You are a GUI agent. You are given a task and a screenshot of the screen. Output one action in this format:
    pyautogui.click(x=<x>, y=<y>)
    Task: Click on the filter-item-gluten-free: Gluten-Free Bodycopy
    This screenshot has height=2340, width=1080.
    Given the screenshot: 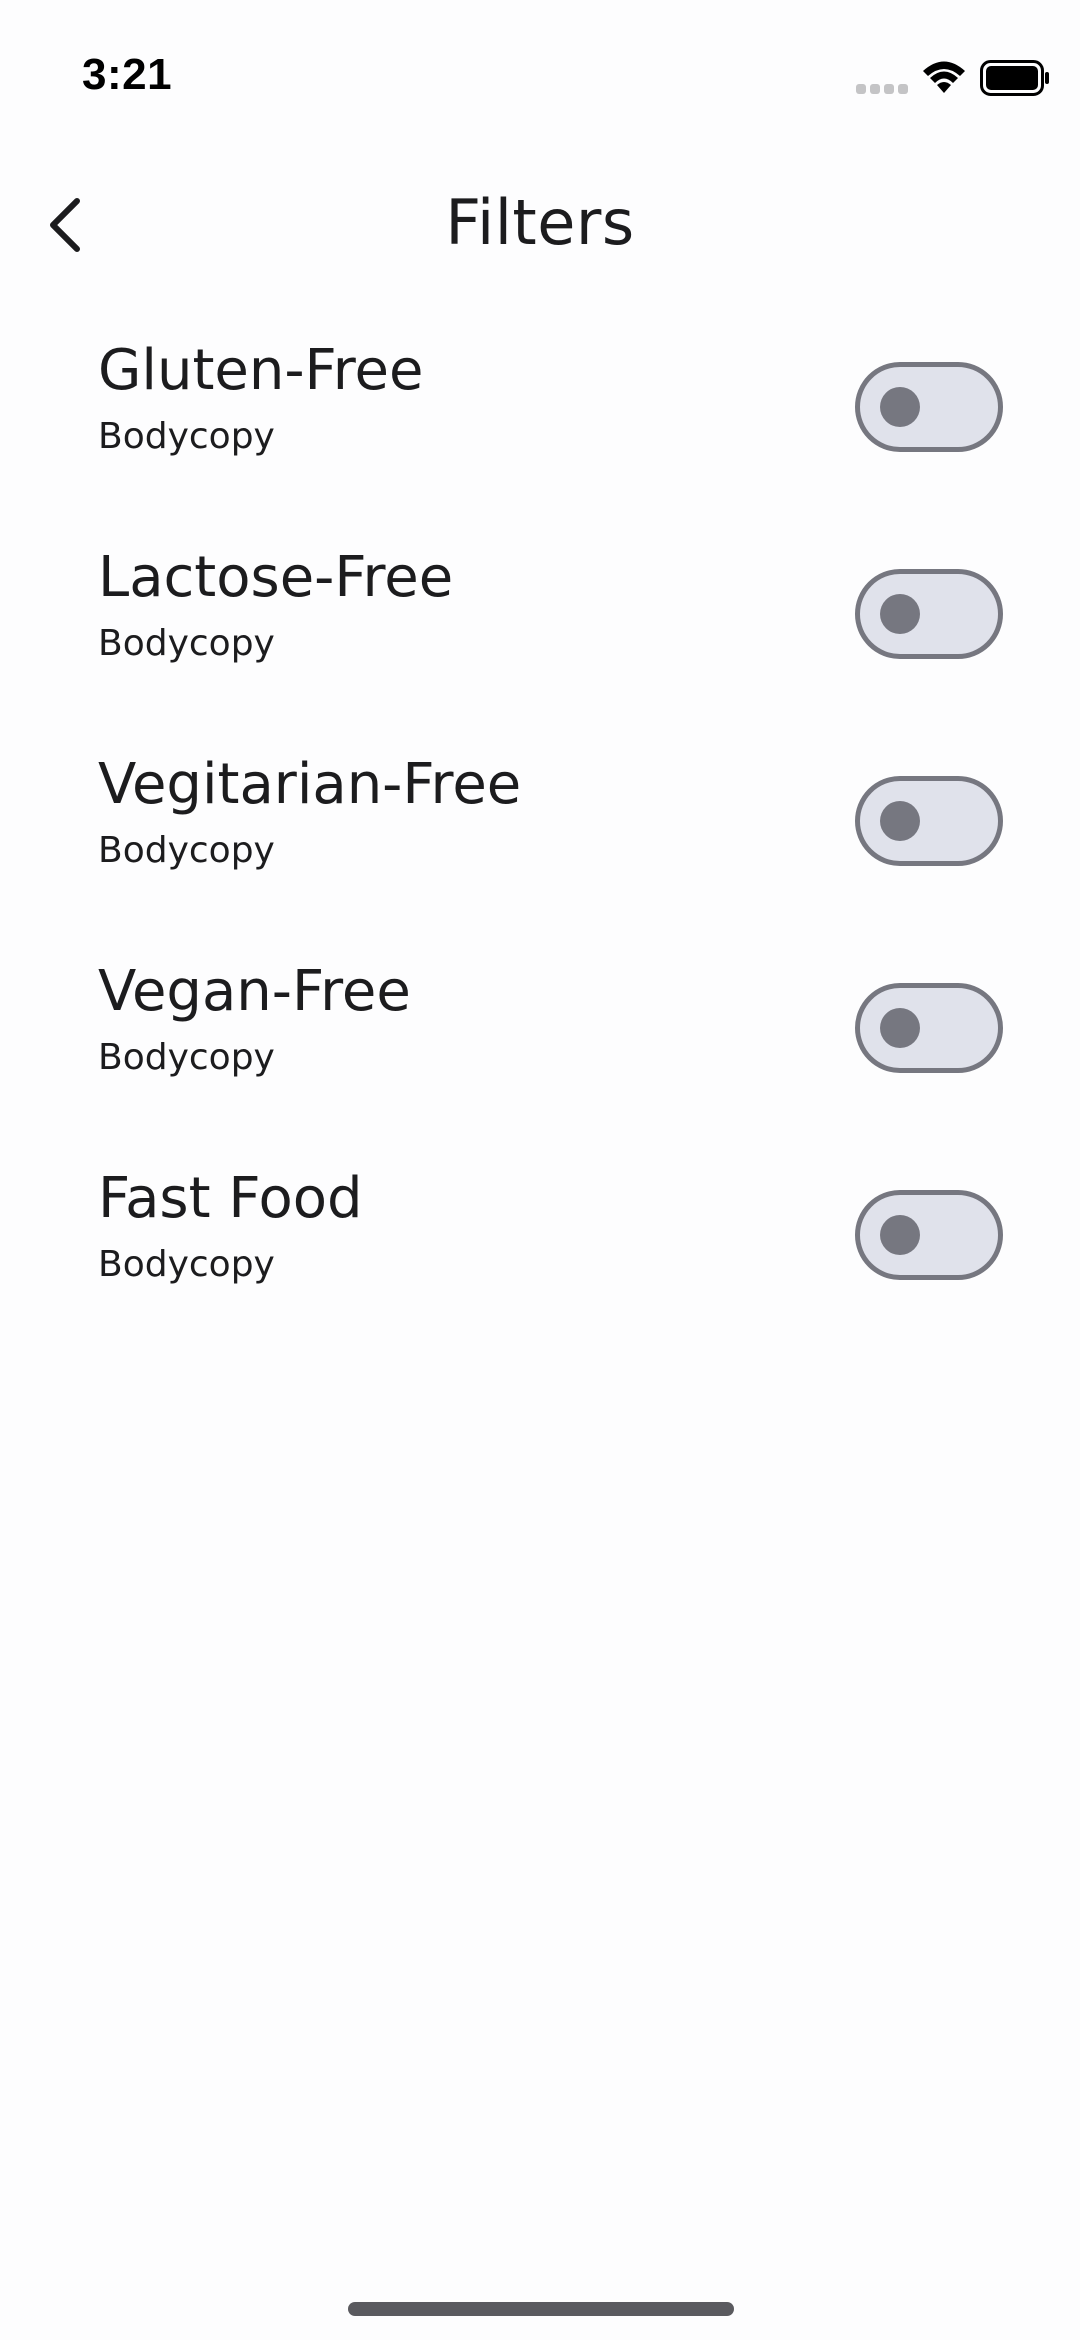 What is the action you would take?
    pyautogui.click(x=540, y=433)
    